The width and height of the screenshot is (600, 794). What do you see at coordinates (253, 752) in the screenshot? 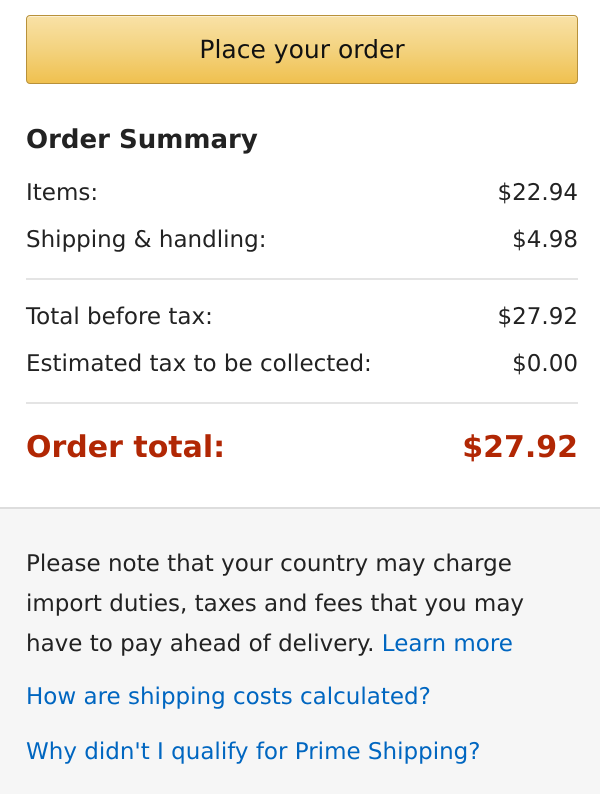
I see `help-link: Why didn't I qualify for Prime Shipping?` at bounding box center [253, 752].